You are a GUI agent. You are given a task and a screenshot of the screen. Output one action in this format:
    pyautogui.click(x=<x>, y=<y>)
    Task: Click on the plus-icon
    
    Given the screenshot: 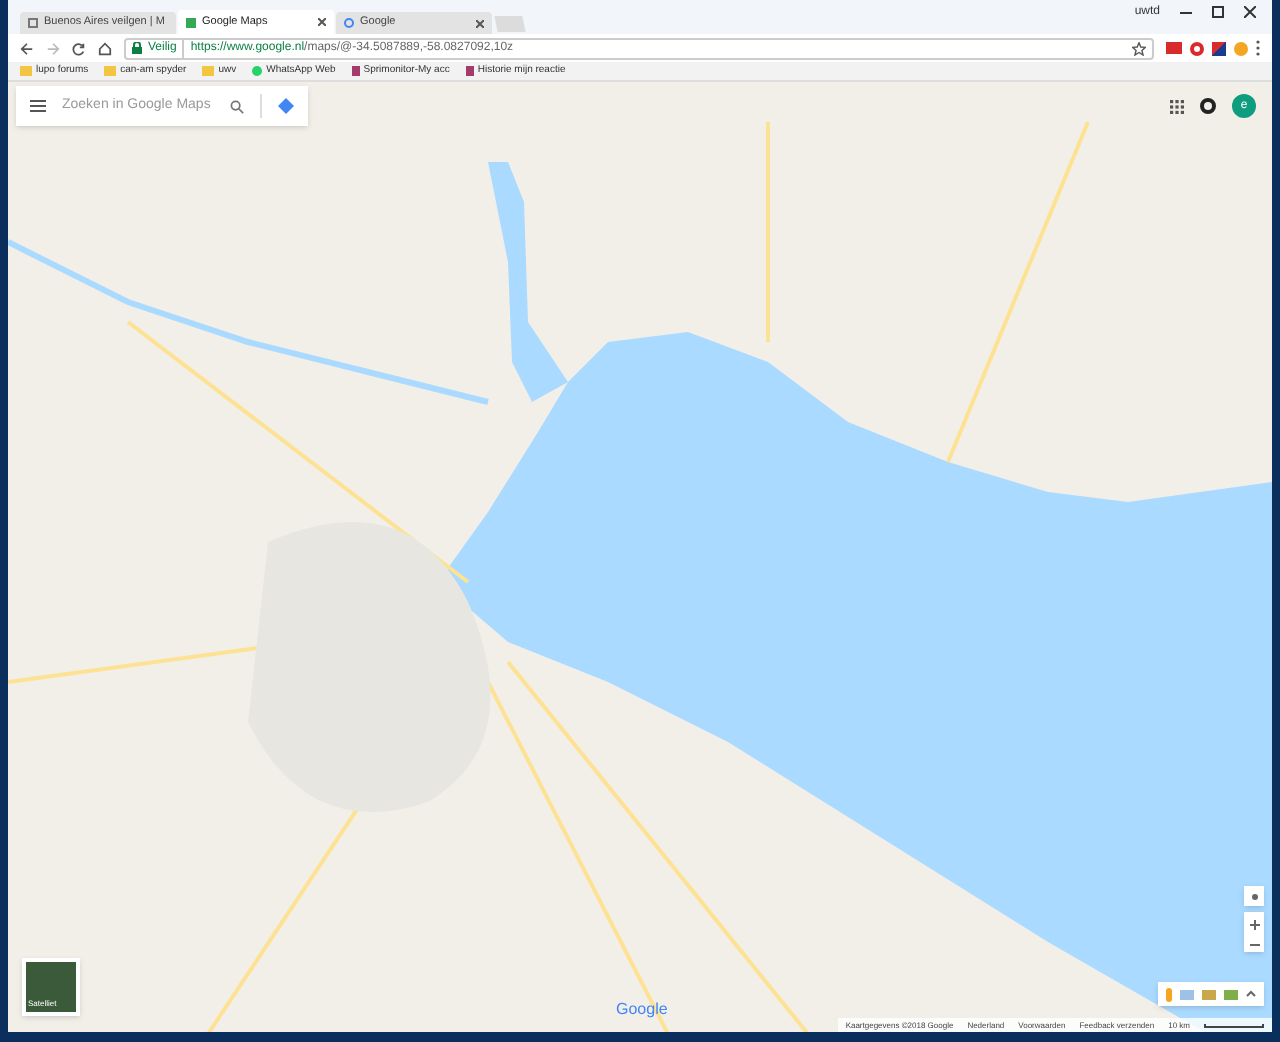 What is the action you would take?
    pyautogui.click(x=1254, y=924)
    